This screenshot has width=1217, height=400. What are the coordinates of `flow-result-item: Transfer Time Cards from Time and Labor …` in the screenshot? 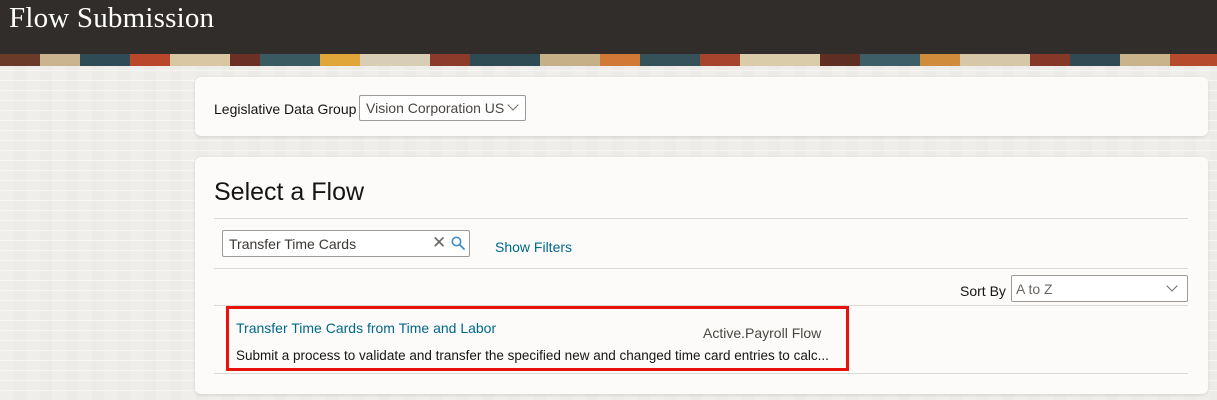 It's located at (537, 338).